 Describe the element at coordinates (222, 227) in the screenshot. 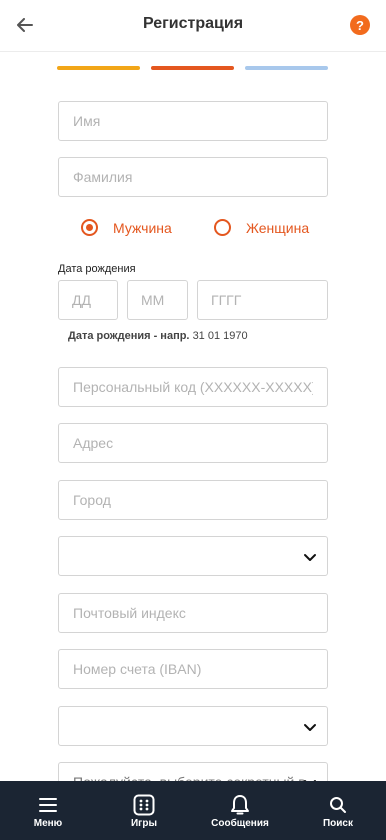

I see `radio-unselected-icon` at that location.